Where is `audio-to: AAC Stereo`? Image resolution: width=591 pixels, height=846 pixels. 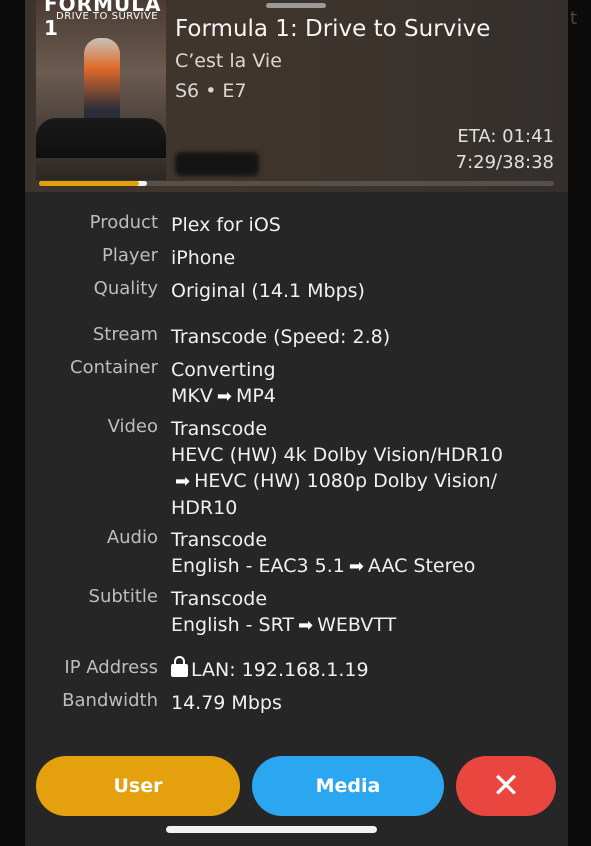 audio-to: AAC Stereo is located at coordinates (421, 566).